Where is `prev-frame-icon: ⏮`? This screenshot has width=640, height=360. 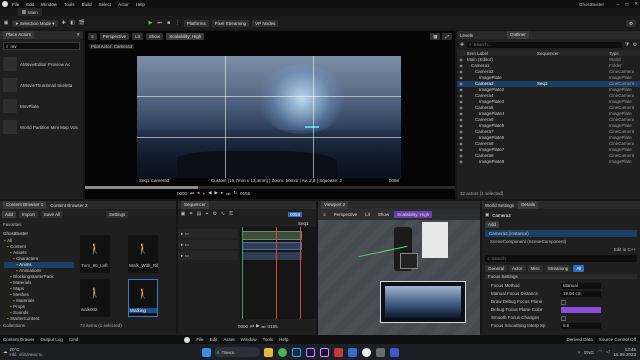
prev-frame-icon: ⏮ is located at coordinates (252, 326).